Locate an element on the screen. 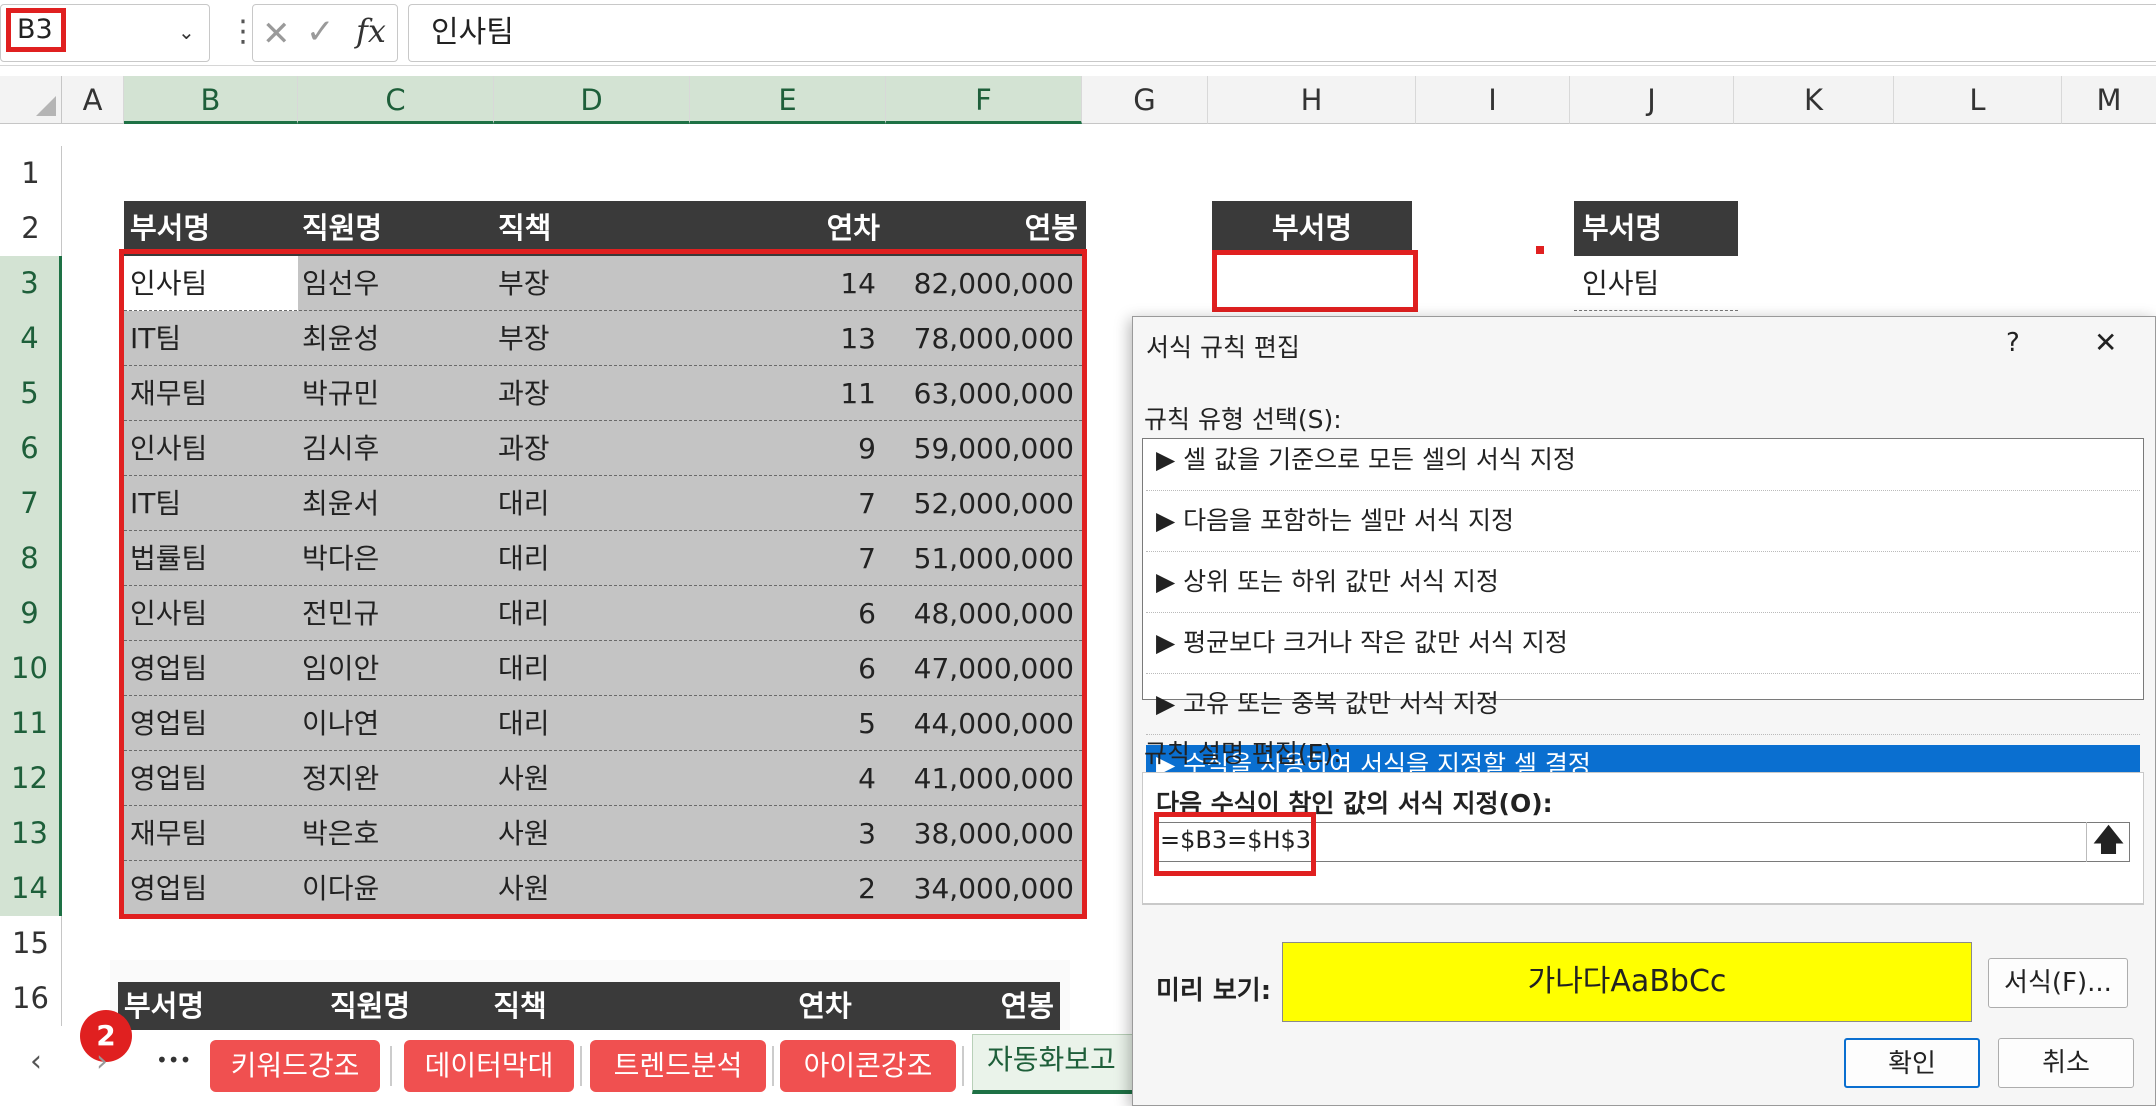  row-header-7: 7 is located at coordinates (31, 503).